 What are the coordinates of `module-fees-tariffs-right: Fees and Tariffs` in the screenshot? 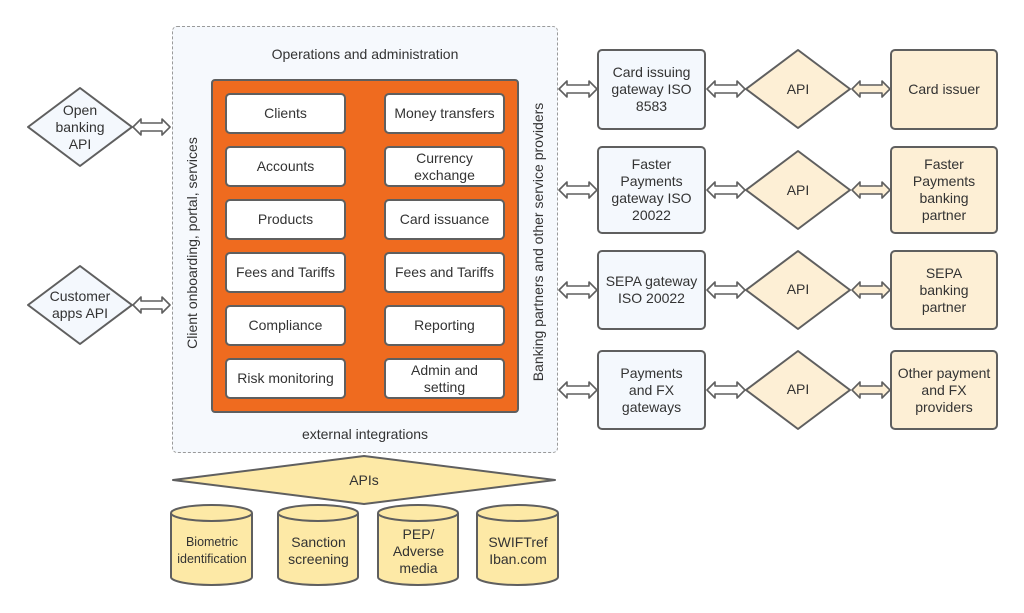 It's located at (444, 272).